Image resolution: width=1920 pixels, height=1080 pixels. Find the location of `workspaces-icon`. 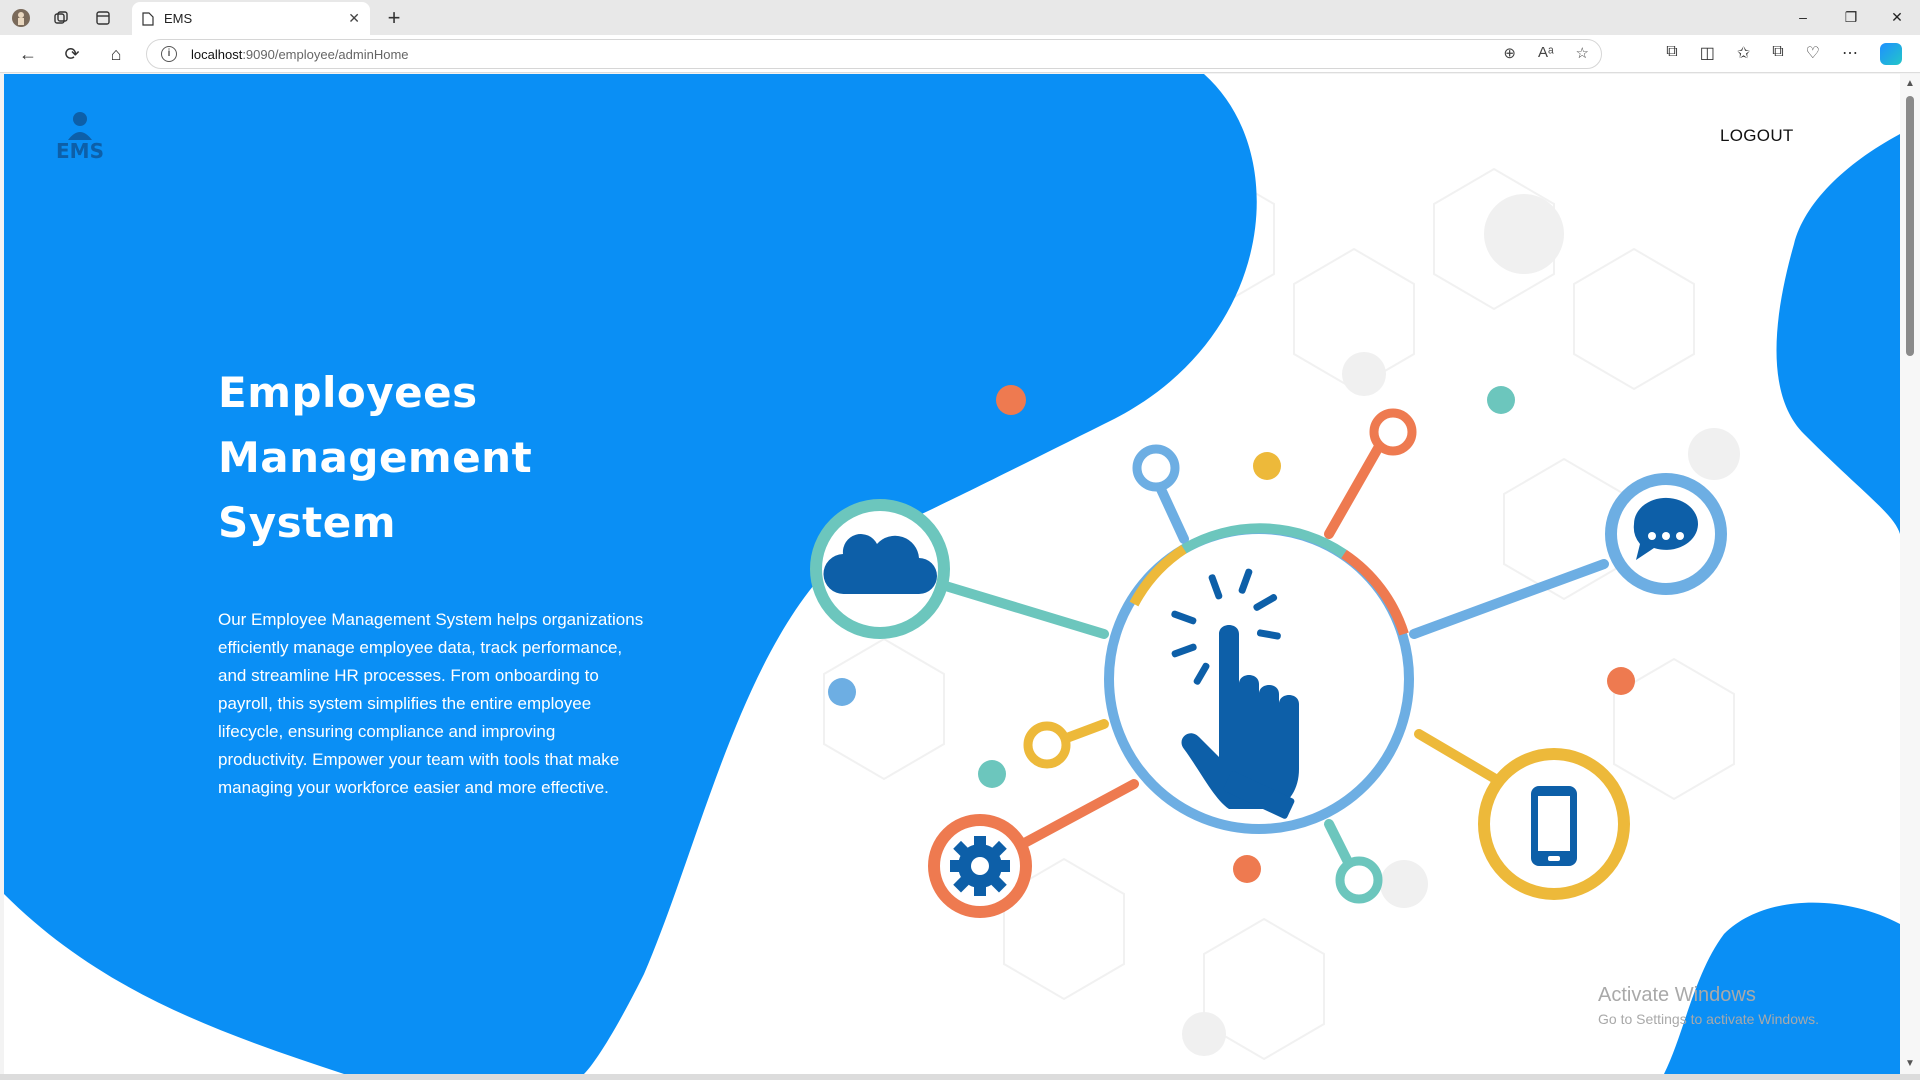

workspaces-icon is located at coordinates (61, 18).